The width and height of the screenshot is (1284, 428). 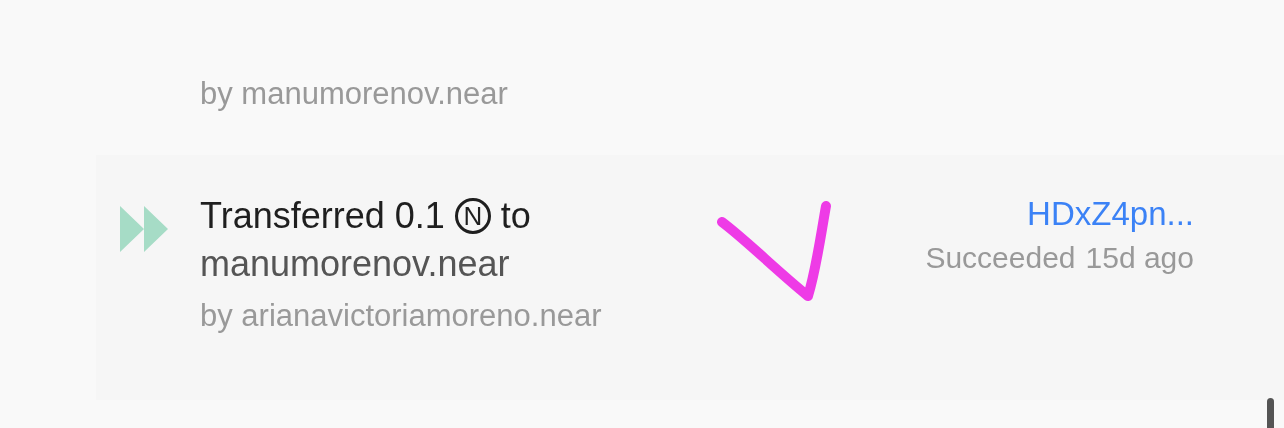 What do you see at coordinates (322, 216) in the screenshot?
I see `action-text: Transferred 0.1` at bounding box center [322, 216].